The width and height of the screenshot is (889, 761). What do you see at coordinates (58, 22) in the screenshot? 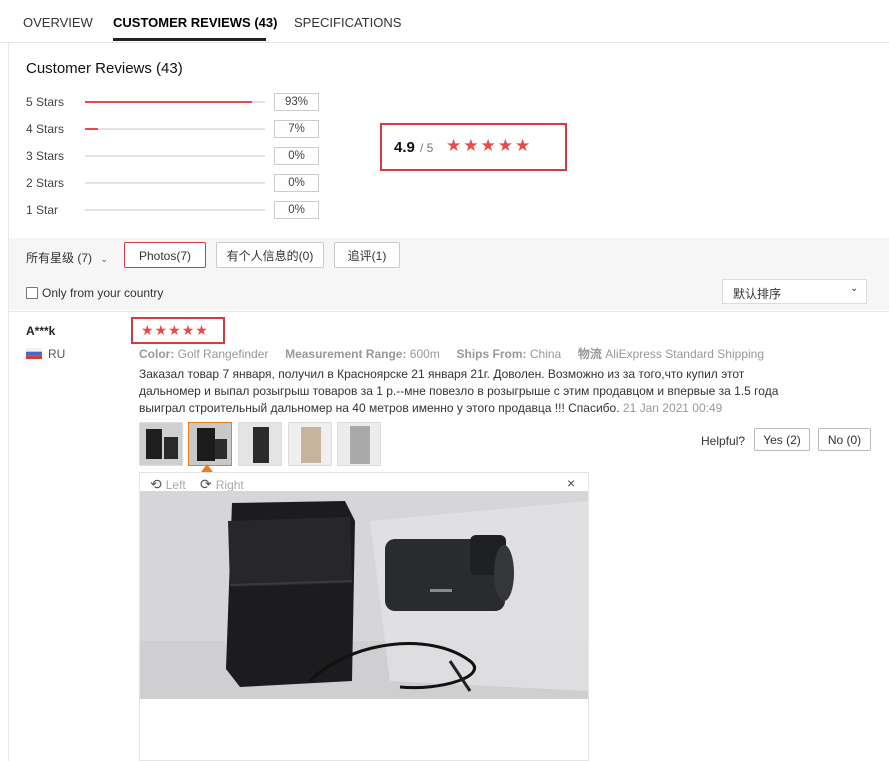
I see `tab-overview: OVERVIEW` at bounding box center [58, 22].